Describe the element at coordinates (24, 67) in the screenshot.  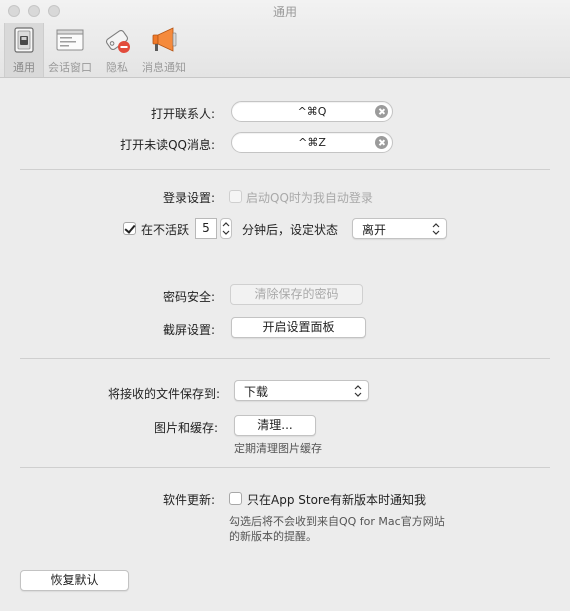
I see `tab-general-label: 通用` at that location.